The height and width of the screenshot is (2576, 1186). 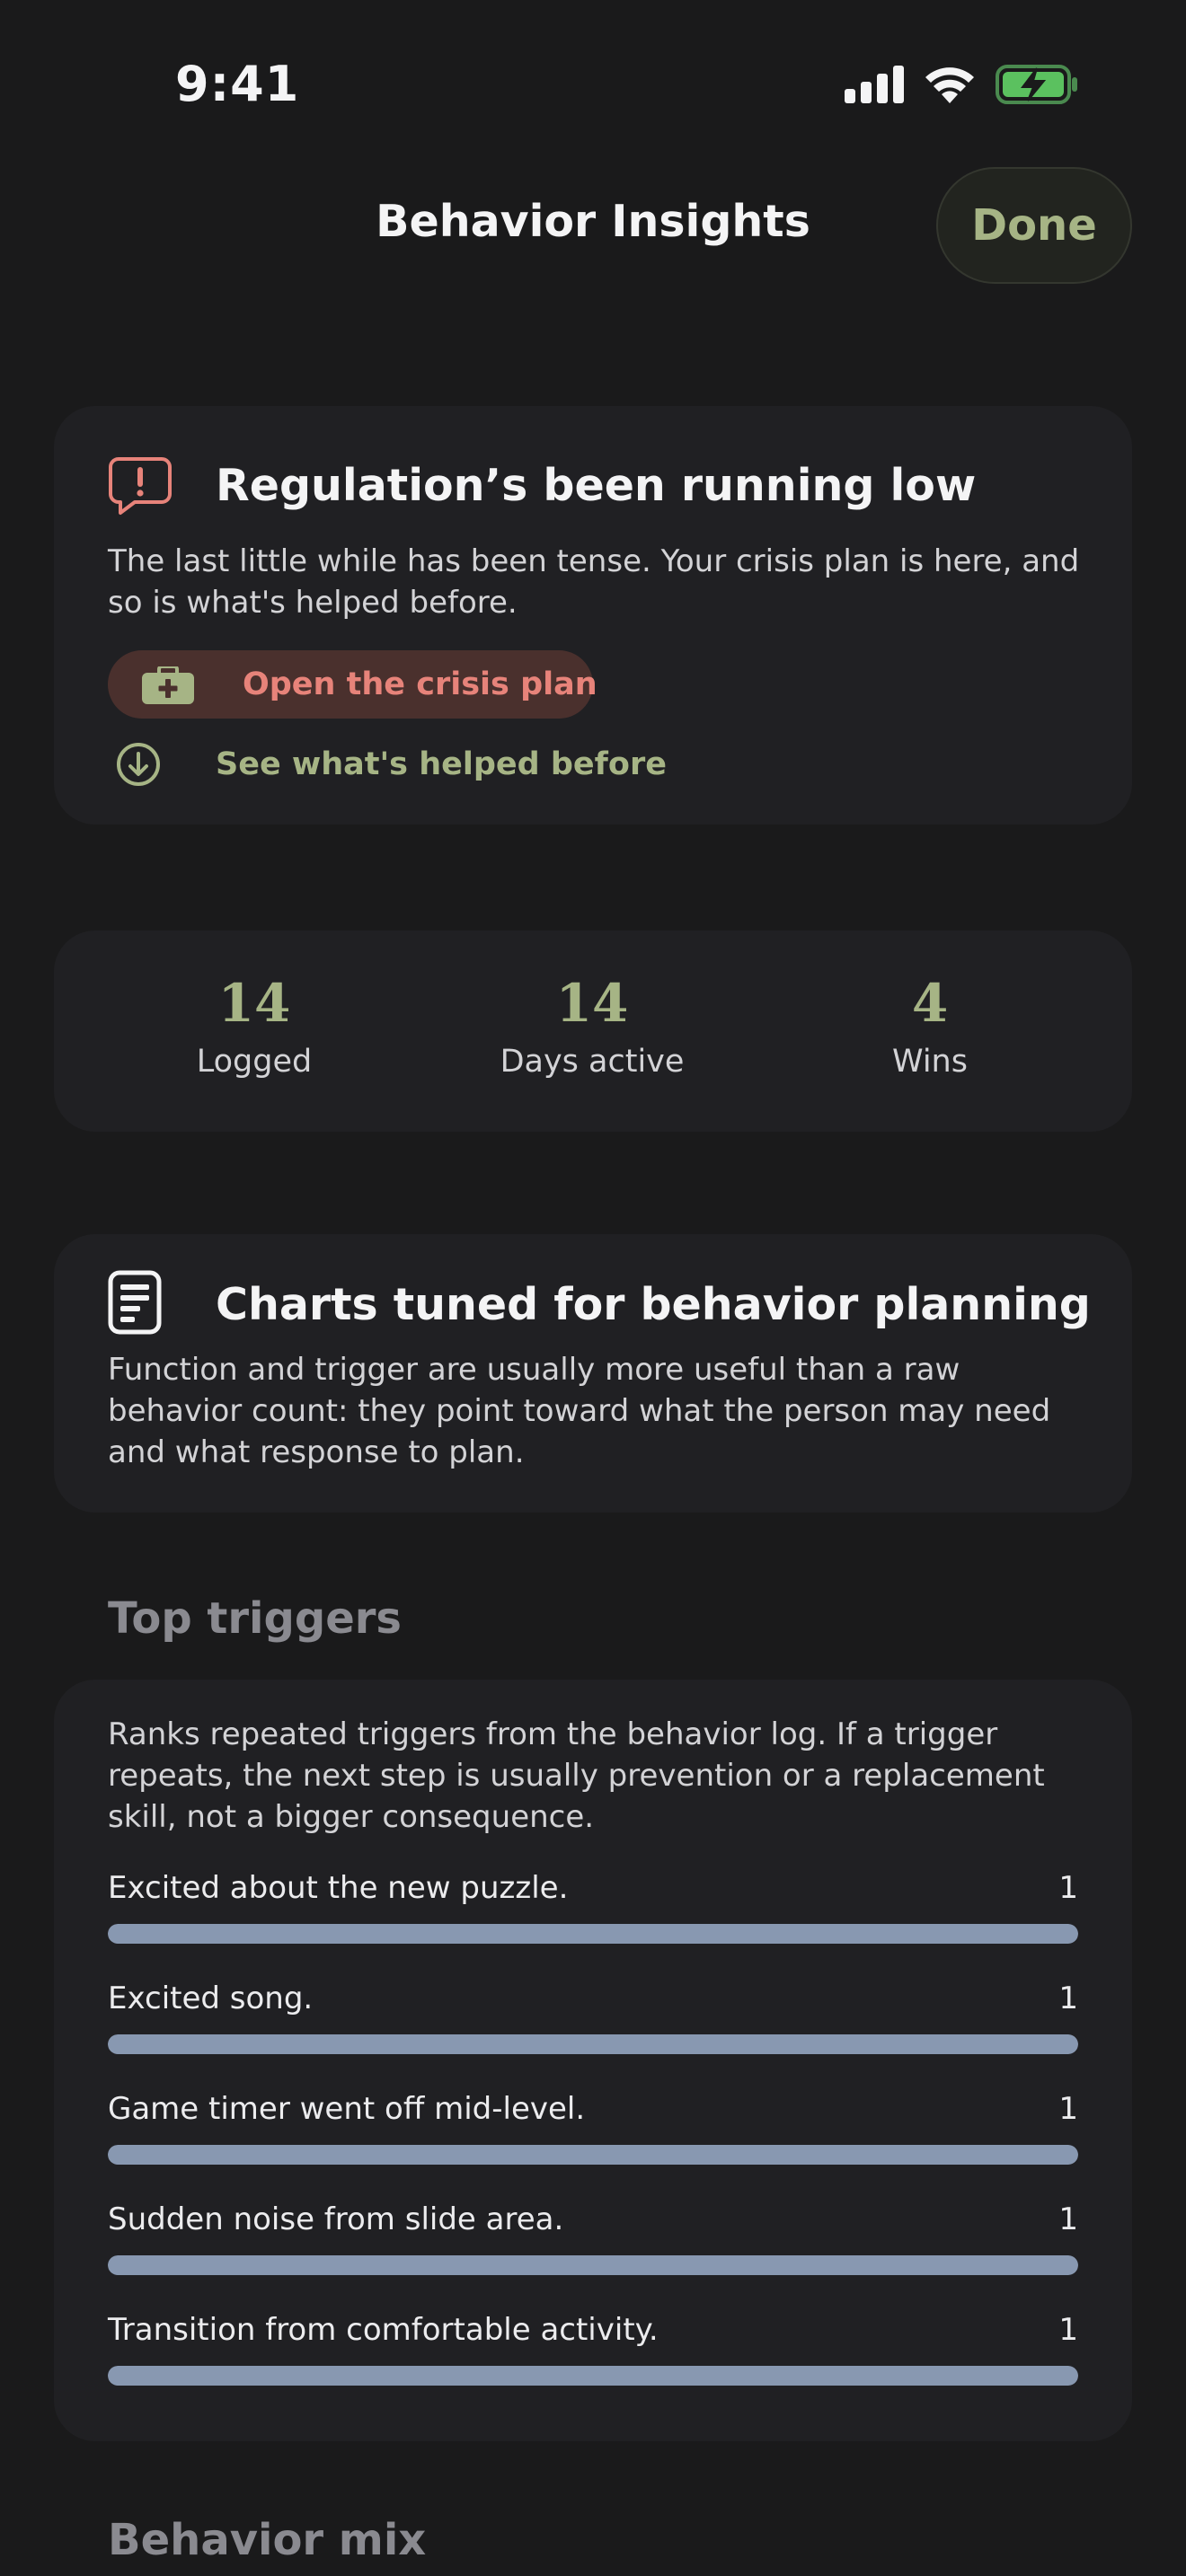 I want to click on behavior-mix-heading: Behavior mix, so click(x=267, y=2540).